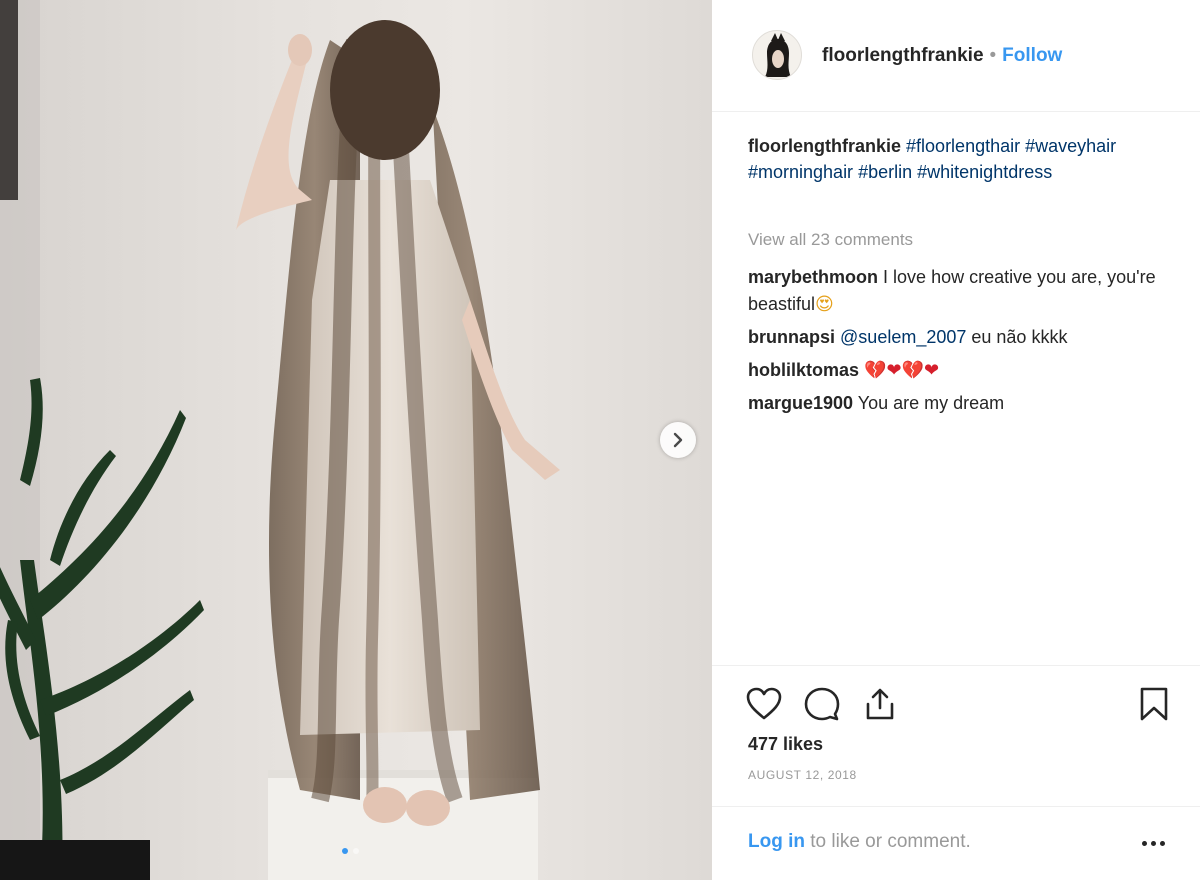 Image resolution: width=1200 pixels, height=880 pixels. I want to click on more-options-button, so click(1153, 843).